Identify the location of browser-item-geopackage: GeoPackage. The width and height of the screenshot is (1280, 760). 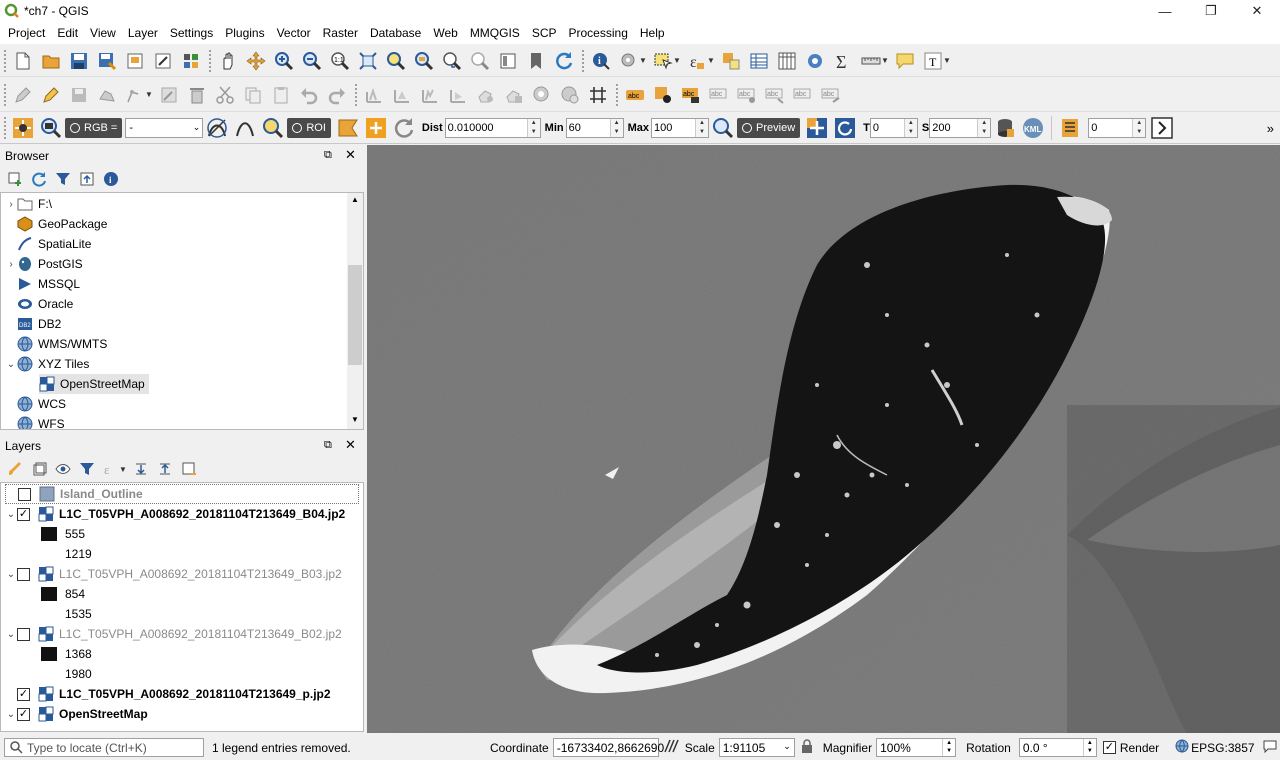
(56, 224).